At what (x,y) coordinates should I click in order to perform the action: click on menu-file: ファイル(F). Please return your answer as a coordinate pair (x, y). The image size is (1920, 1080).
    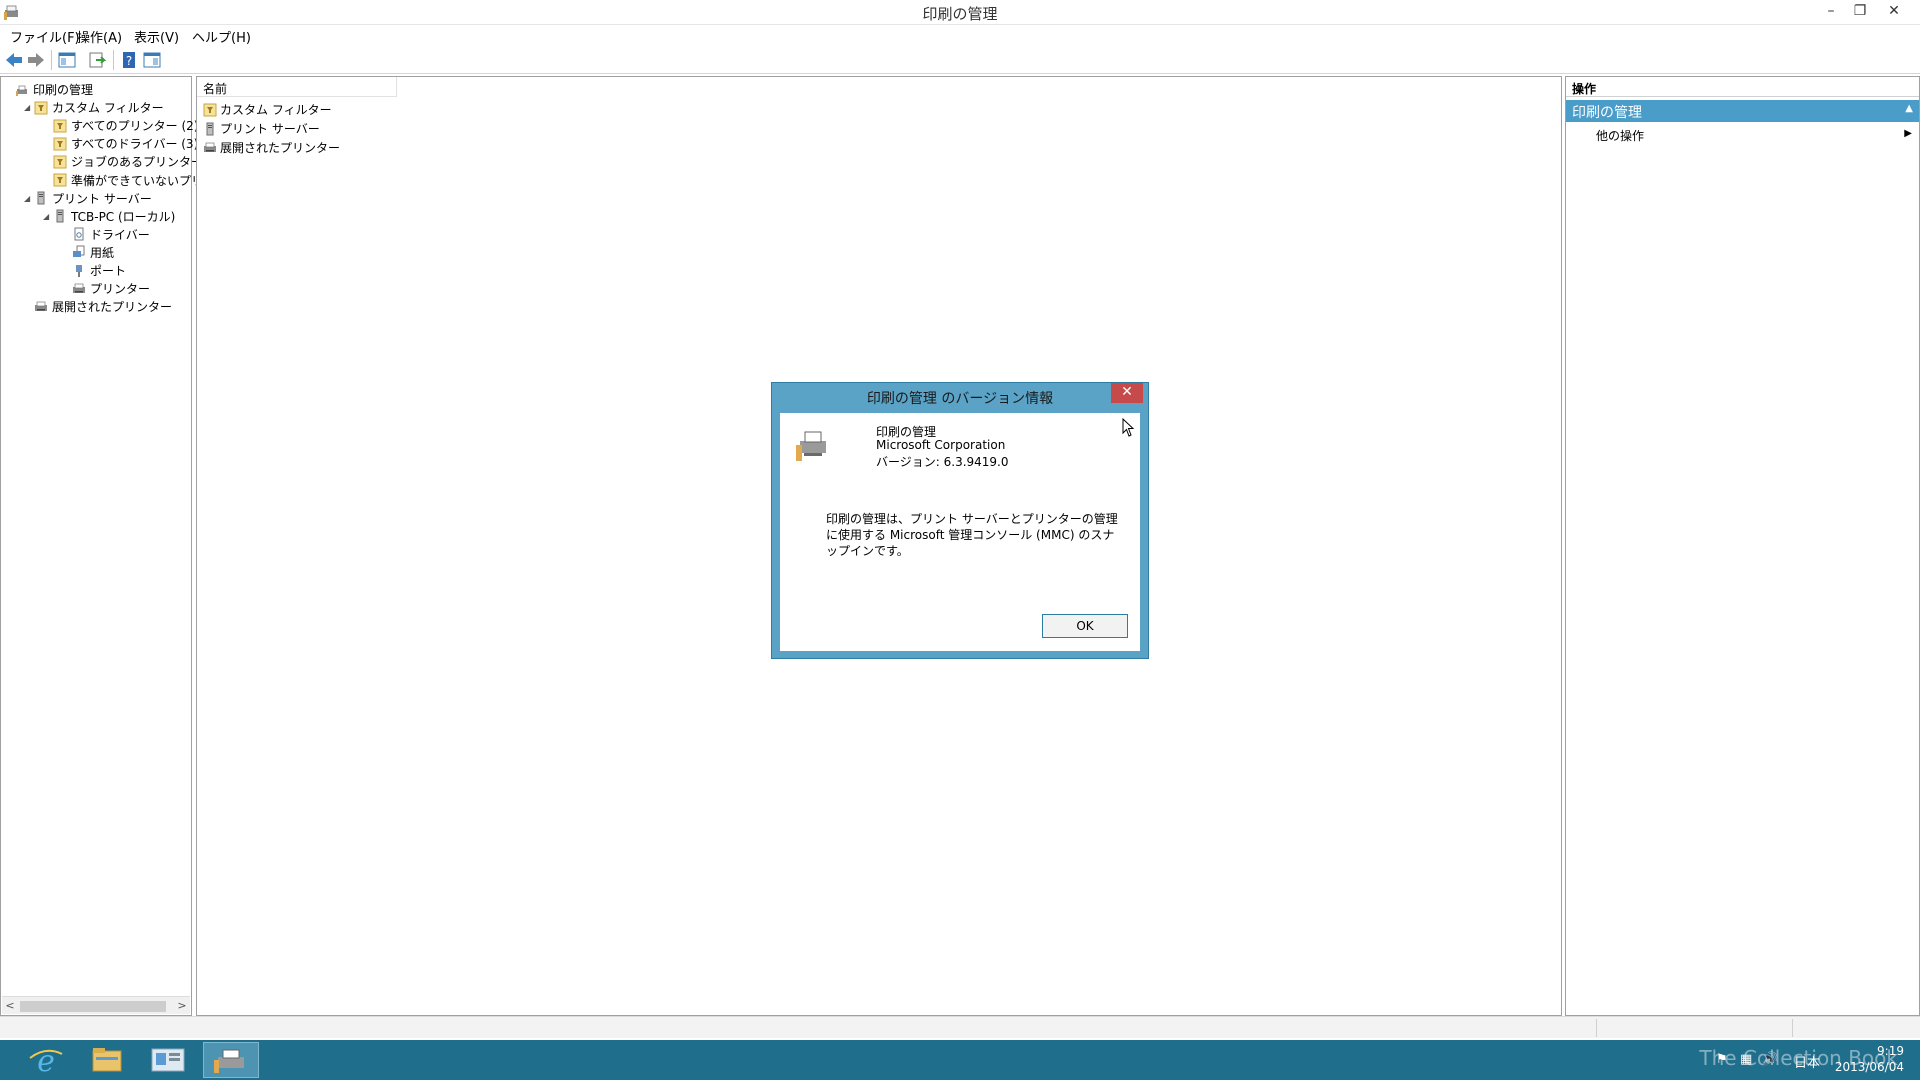
    Looking at the image, I should click on (45, 36).